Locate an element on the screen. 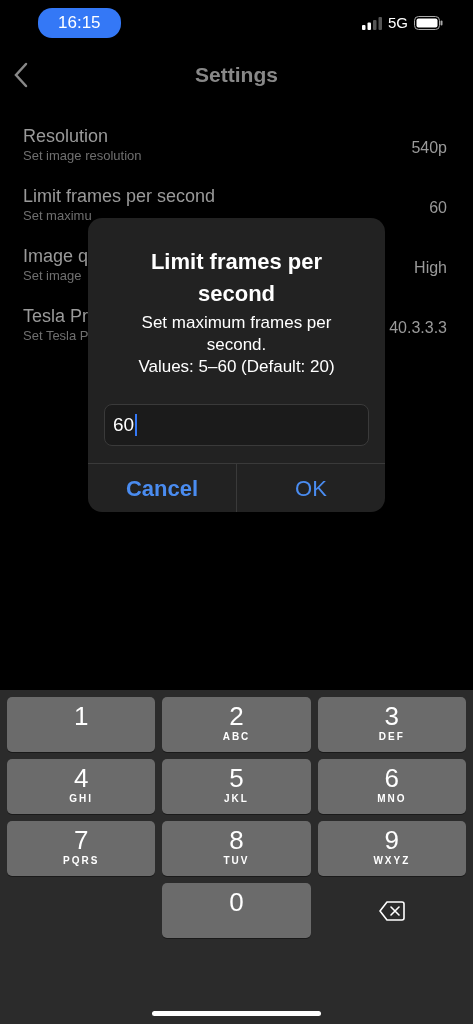  keypad-key: 2 ABC is located at coordinates (236, 724).